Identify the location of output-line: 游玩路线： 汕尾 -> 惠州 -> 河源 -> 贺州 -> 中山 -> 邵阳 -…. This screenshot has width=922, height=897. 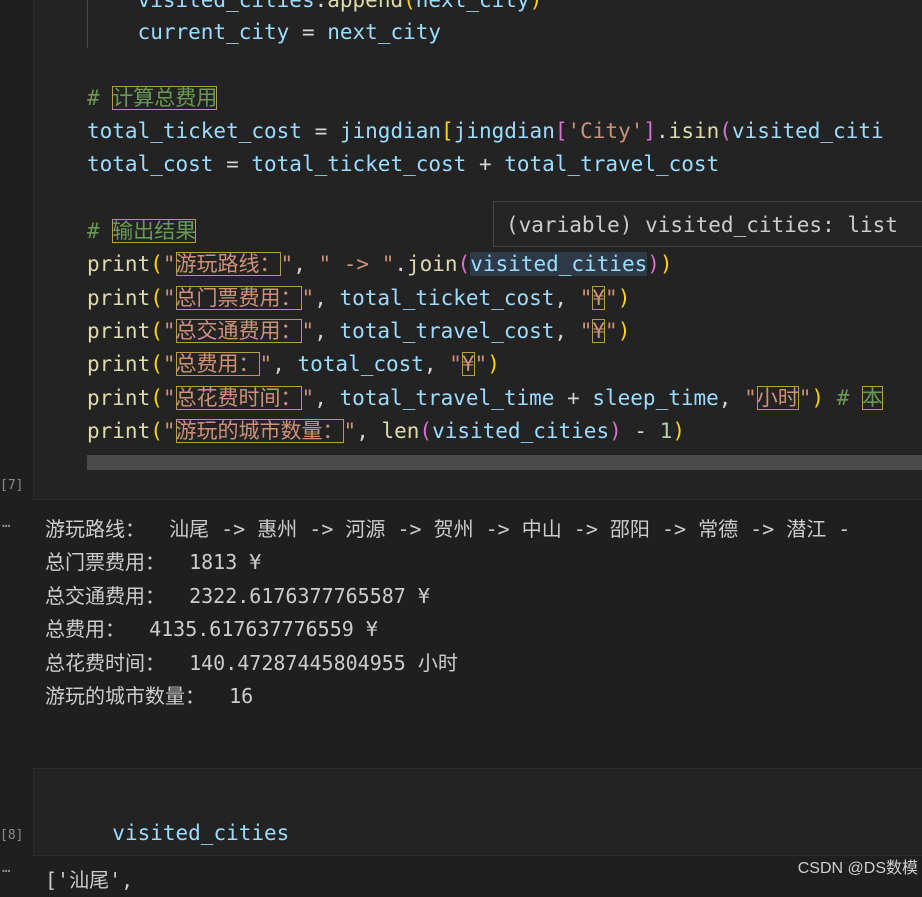
(448, 529).